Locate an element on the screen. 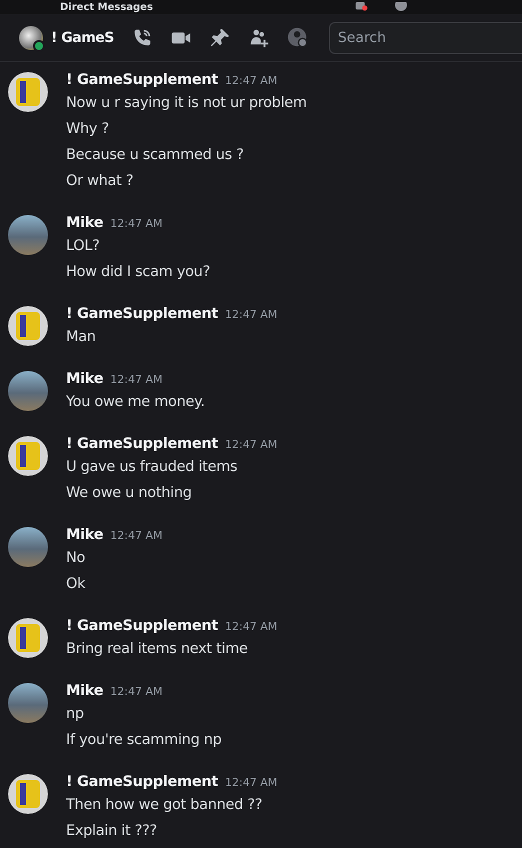 The image size is (522, 848). message-text: No is located at coordinates (76, 558).